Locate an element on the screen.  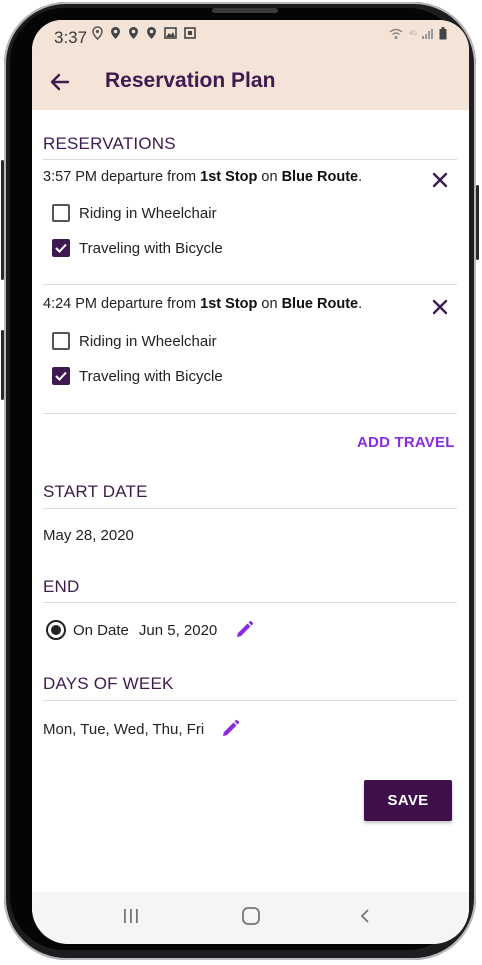
arrow-left-icon is located at coordinates (60, 82).